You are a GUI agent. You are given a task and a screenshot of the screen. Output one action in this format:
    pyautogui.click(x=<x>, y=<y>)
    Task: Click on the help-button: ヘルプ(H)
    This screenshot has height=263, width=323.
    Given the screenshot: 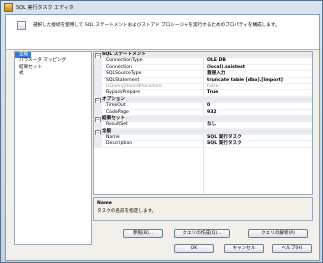 What is the action you would take?
    pyautogui.click(x=292, y=248)
    